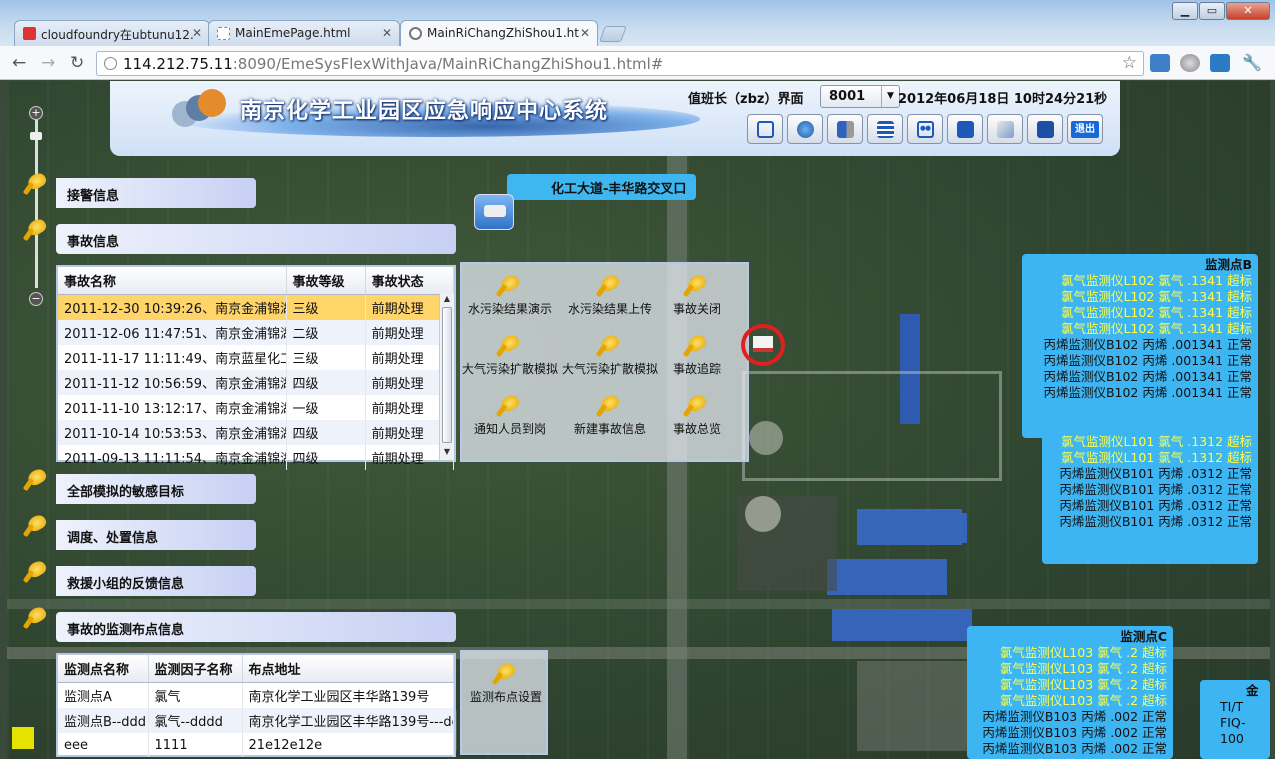 The width and height of the screenshot is (1275, 759). What do you see at coordinates (697, 414) in the screenshot?
I see `action-incident-overview: 事故总览` at bounding box center [697, 414].